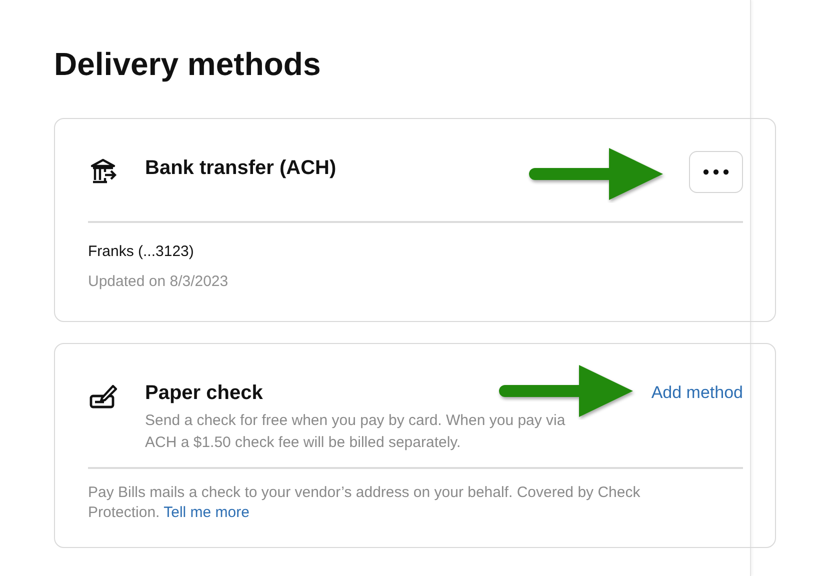 This screenshot has height=576, width=814. I want to click on bank-icon, so click(103, 171).